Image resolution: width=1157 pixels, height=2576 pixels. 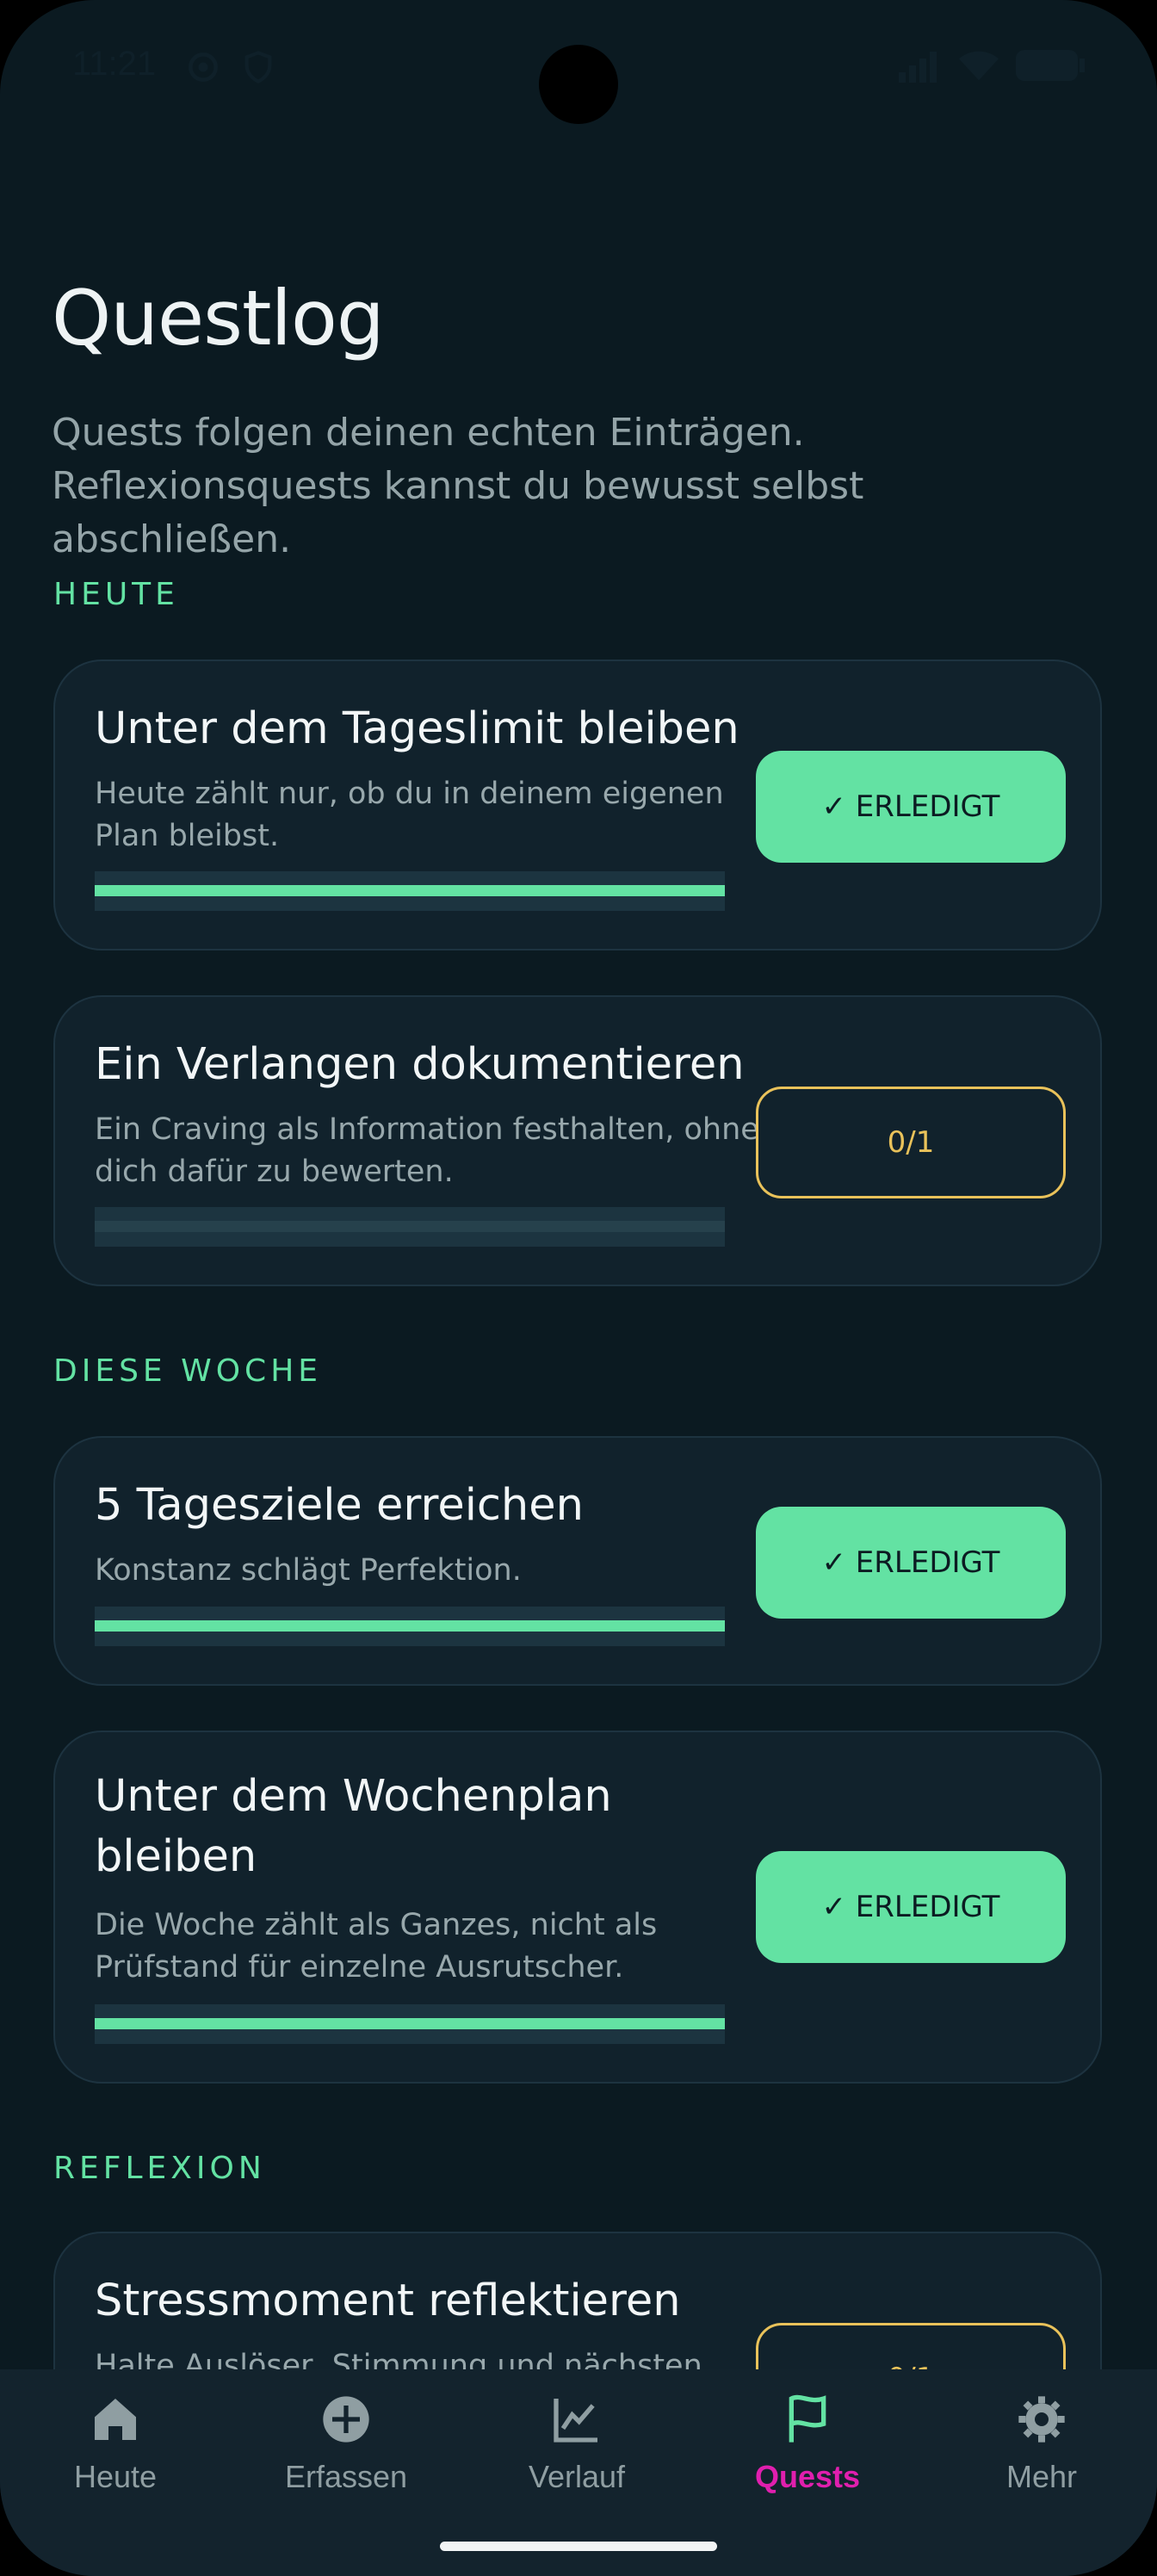 What do you see at coordinates (808, 2418) in the screenshot?
I see `flag-icon` at bounding box center [808, 2418].